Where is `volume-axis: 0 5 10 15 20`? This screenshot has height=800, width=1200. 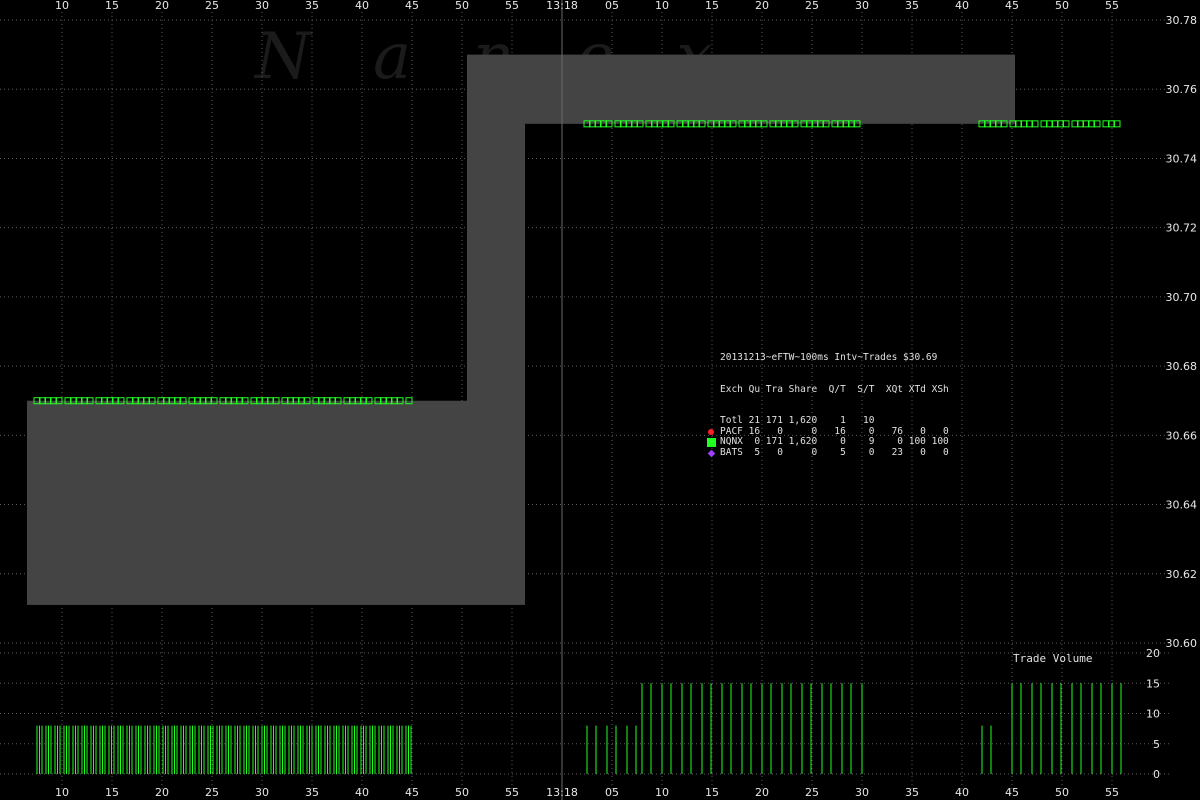 volume-axis: 0 5 10 15 20 is located at coordinates (1153, 714).